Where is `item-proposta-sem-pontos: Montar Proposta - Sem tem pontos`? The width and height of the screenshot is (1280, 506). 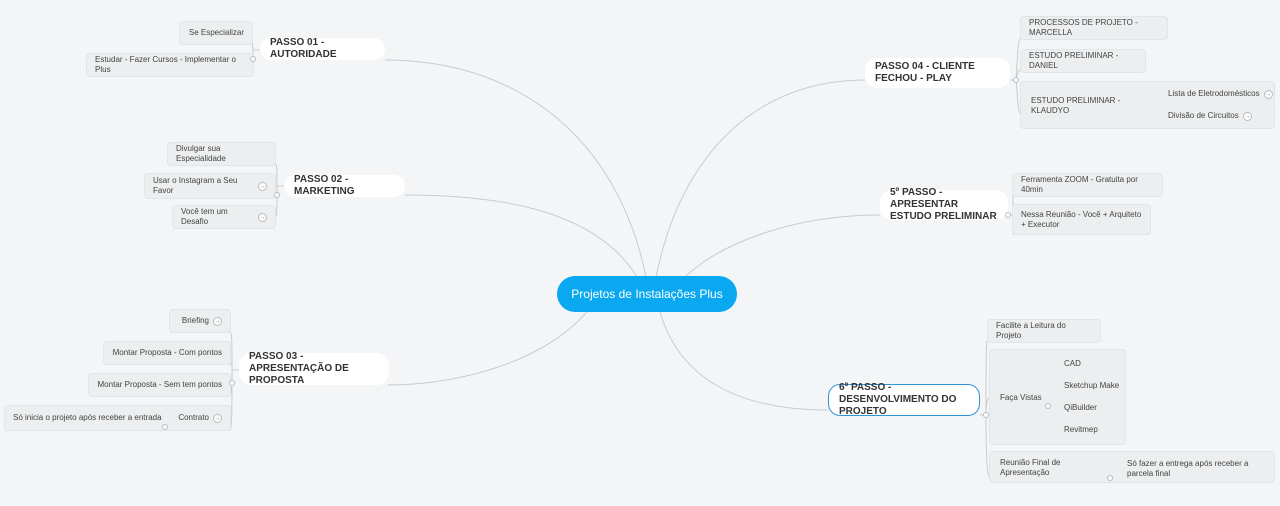
item-proposta-sem-pontos: Montar Proposta - Sem tem pontos is located at coordinates (159, 385).